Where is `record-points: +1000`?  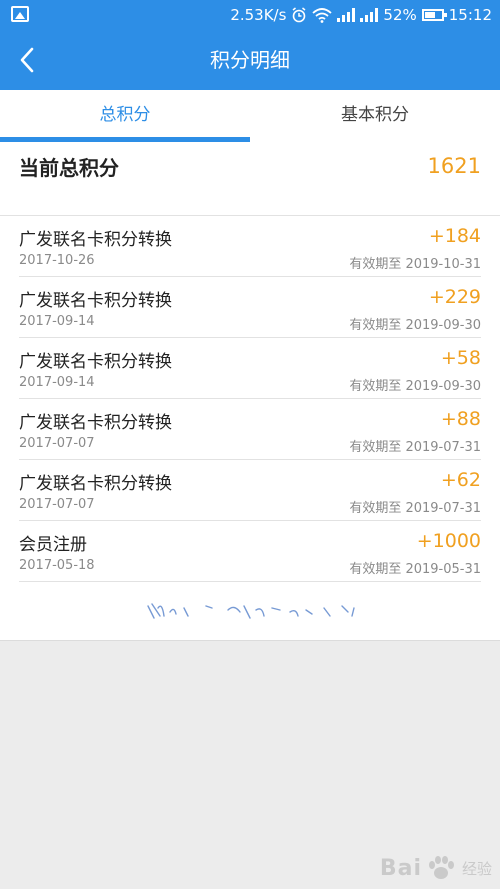
record-points: +1000 is located at coordinates (448, 541).